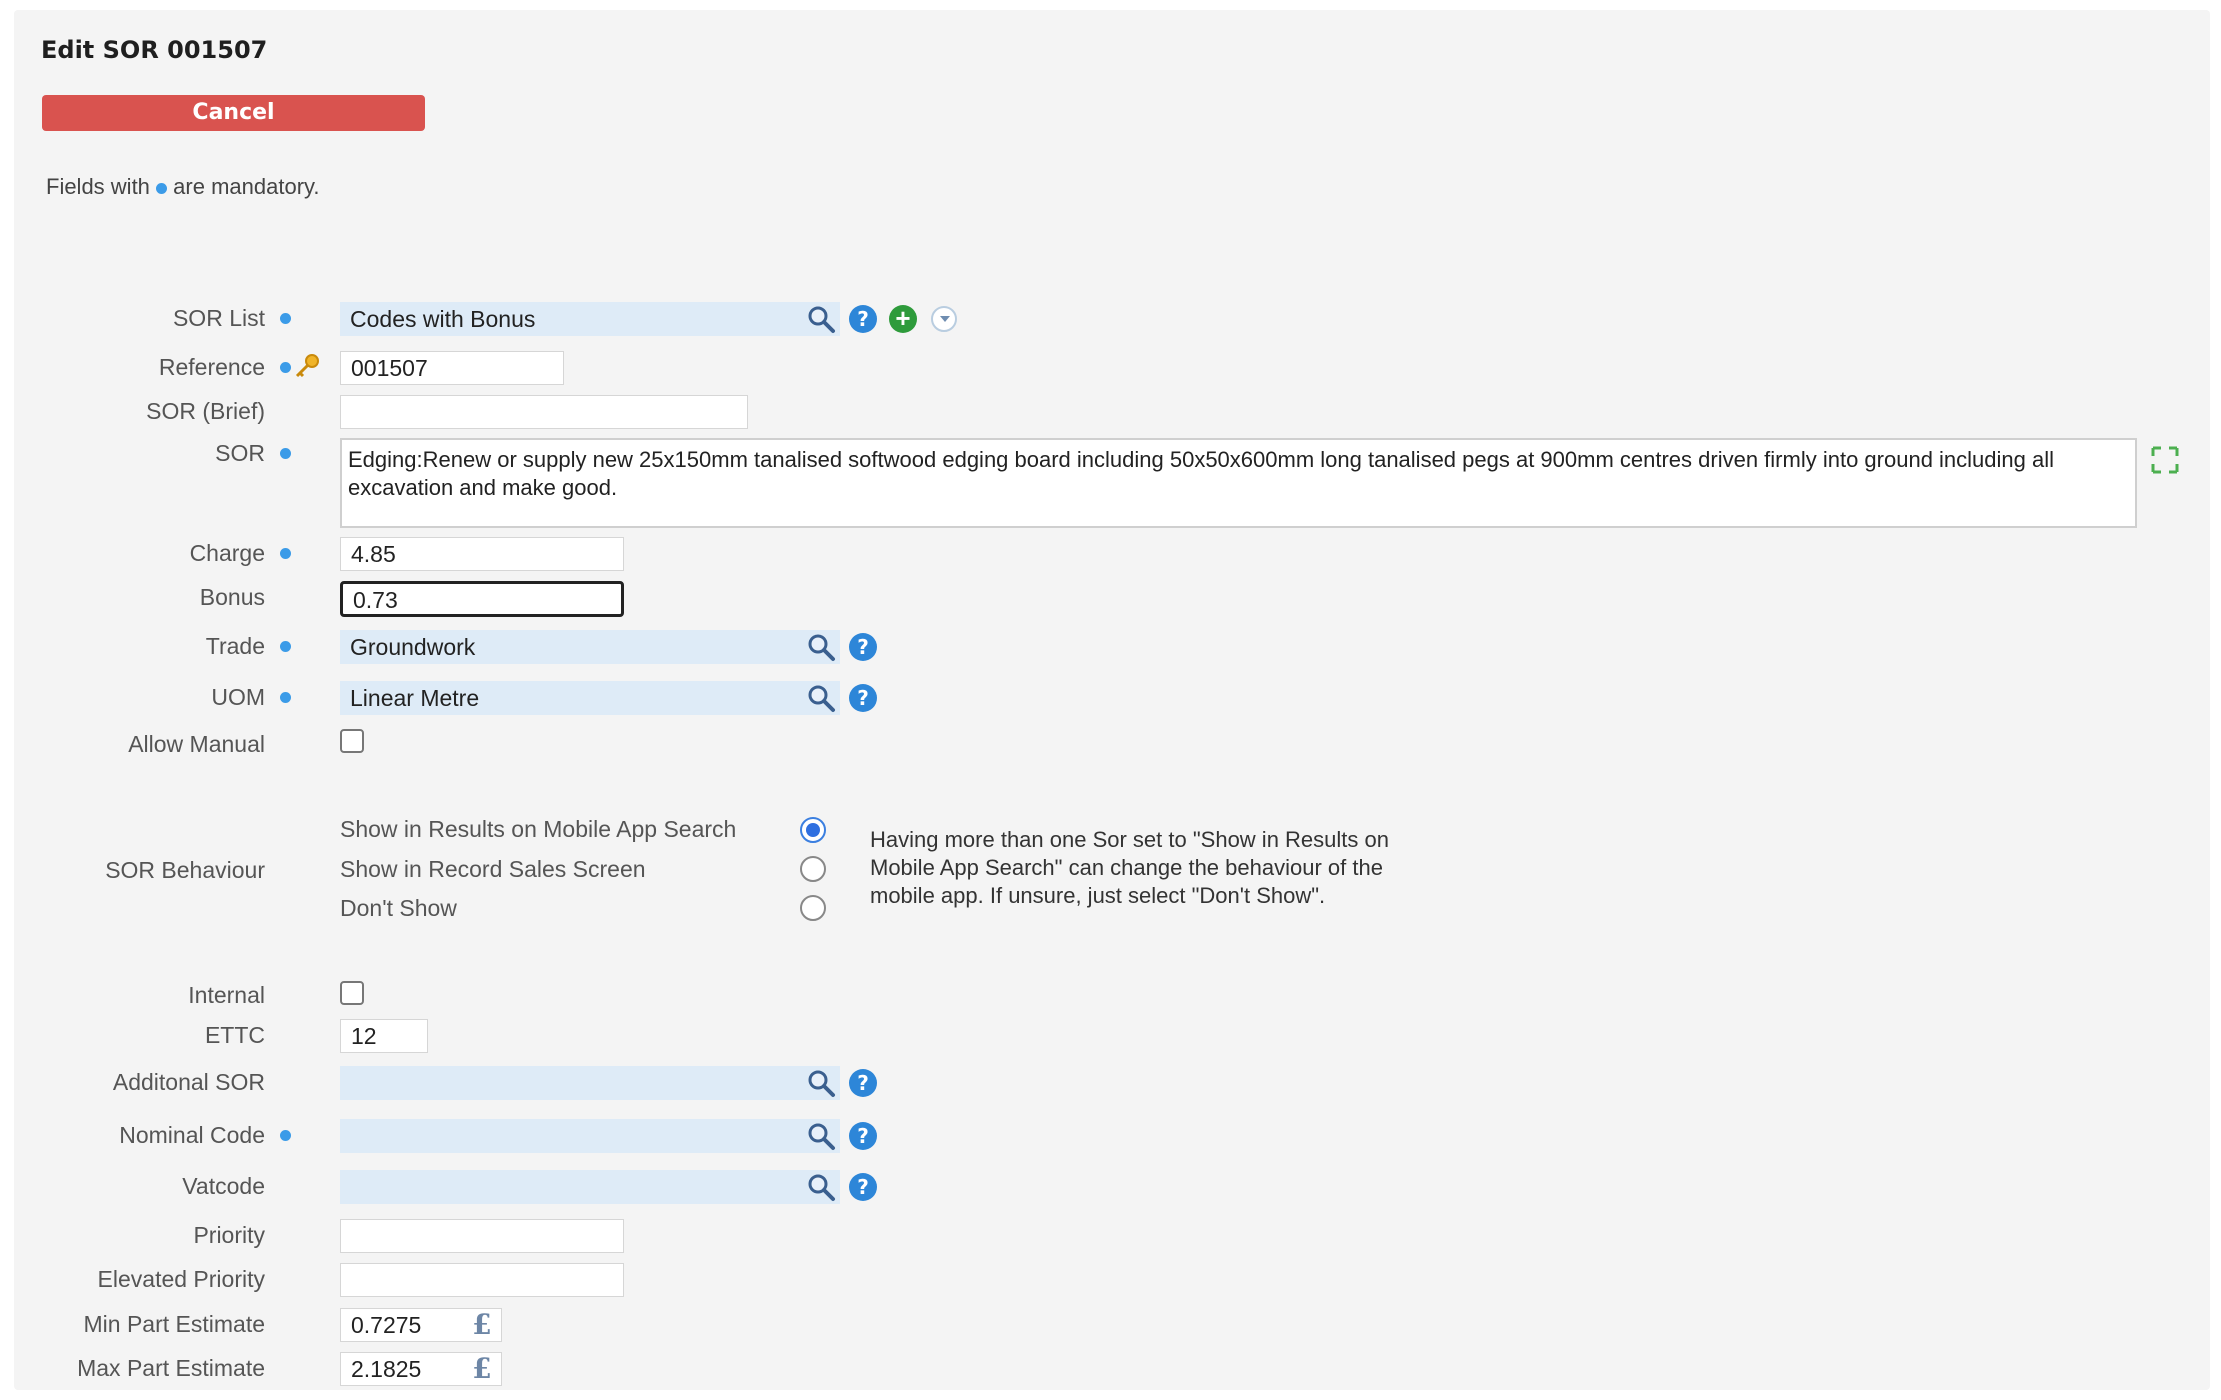 This screenshot has width=2221, height=1400. I want to click on ettc-input: 12, so click(384, 1036).